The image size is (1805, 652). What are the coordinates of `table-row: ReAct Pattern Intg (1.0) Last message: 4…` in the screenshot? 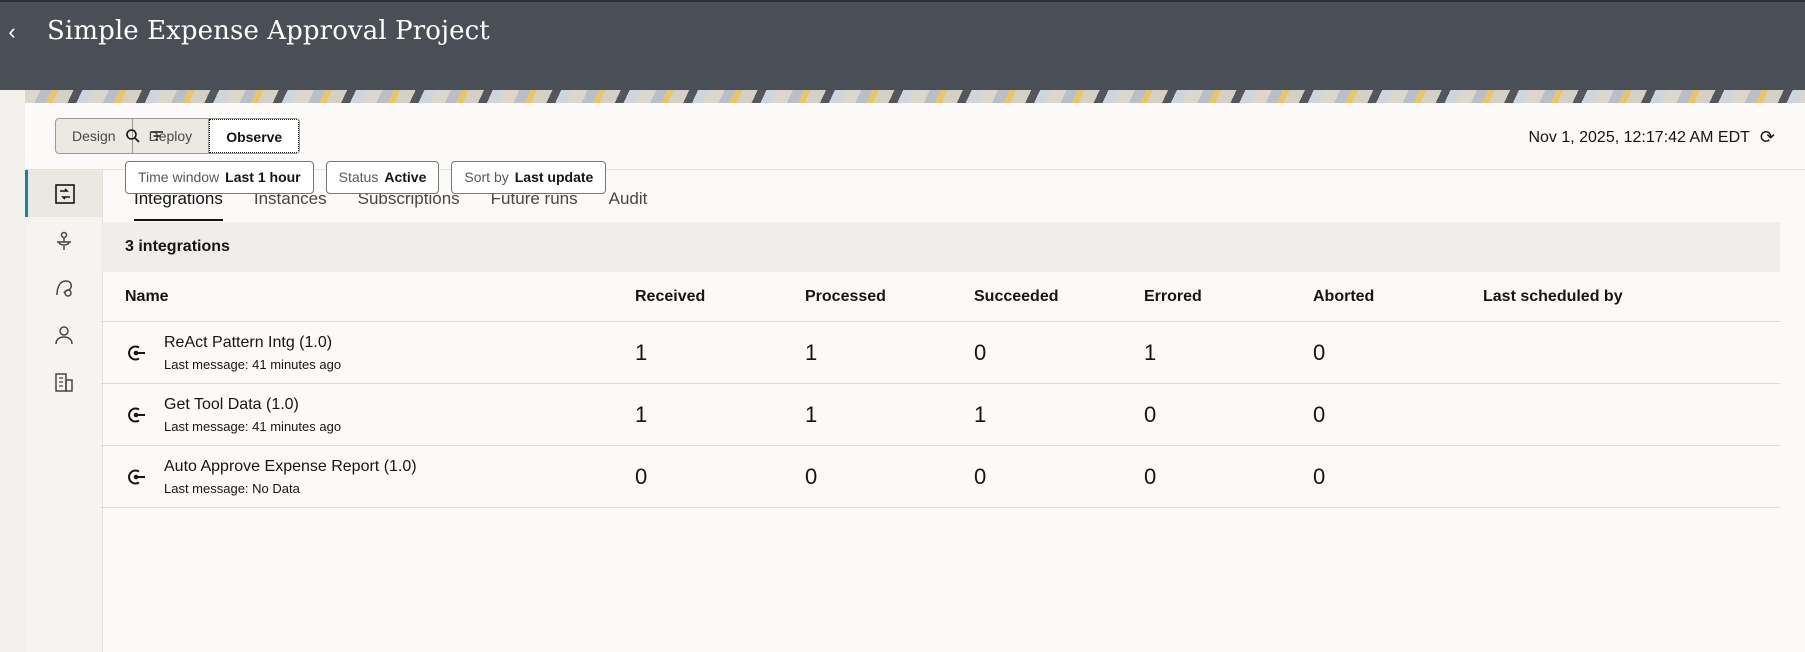 It's located at (940, 353).